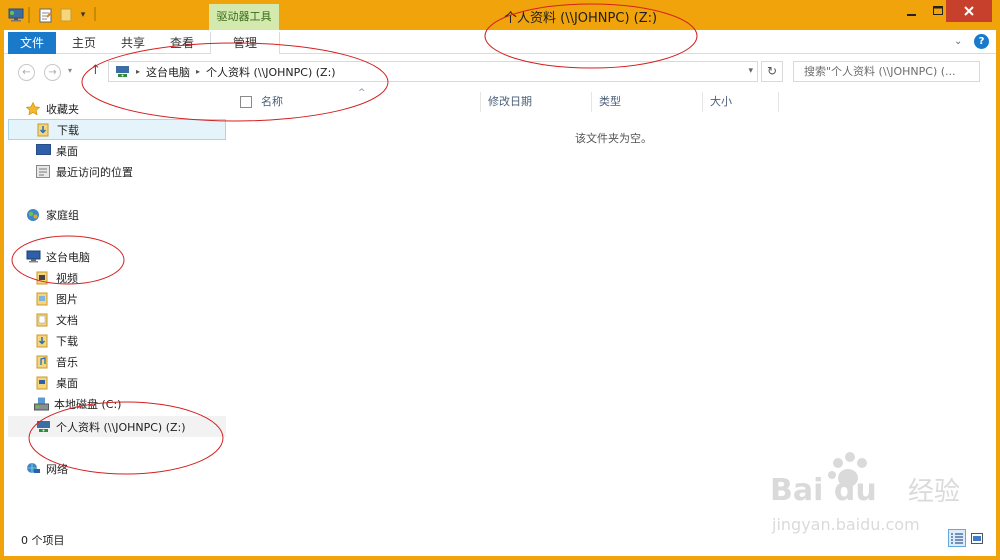 This screenshot has height=560, width=1000. What do you see at coordinates (938, 11) in the screenshot?
I see `maximize-button` at bounding box center [938, 11].